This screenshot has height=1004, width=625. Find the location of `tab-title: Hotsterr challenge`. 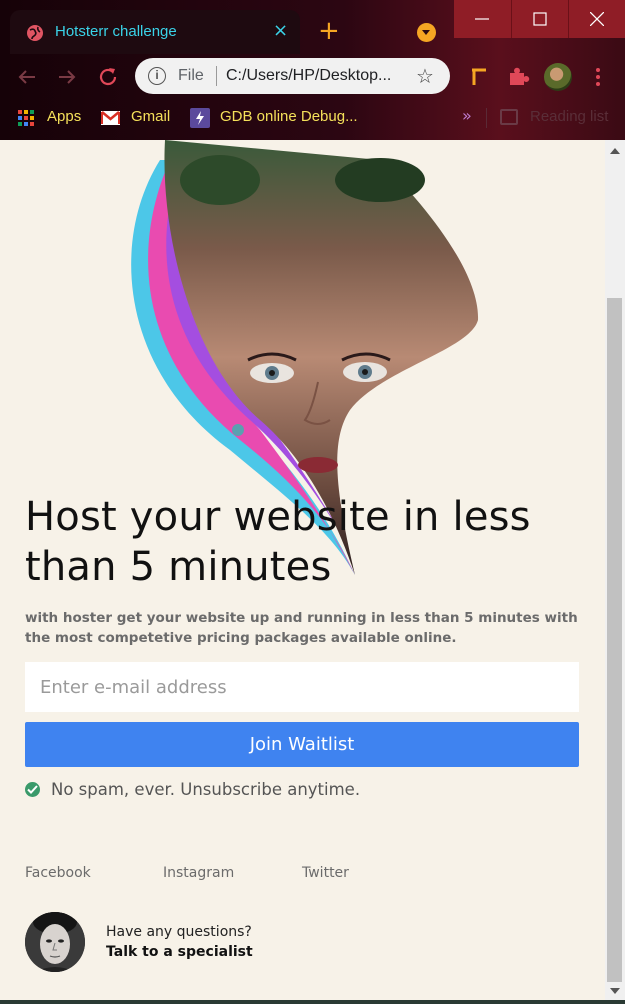

tab-title: Hotsterr challenge is located at coordinates (116, 31).